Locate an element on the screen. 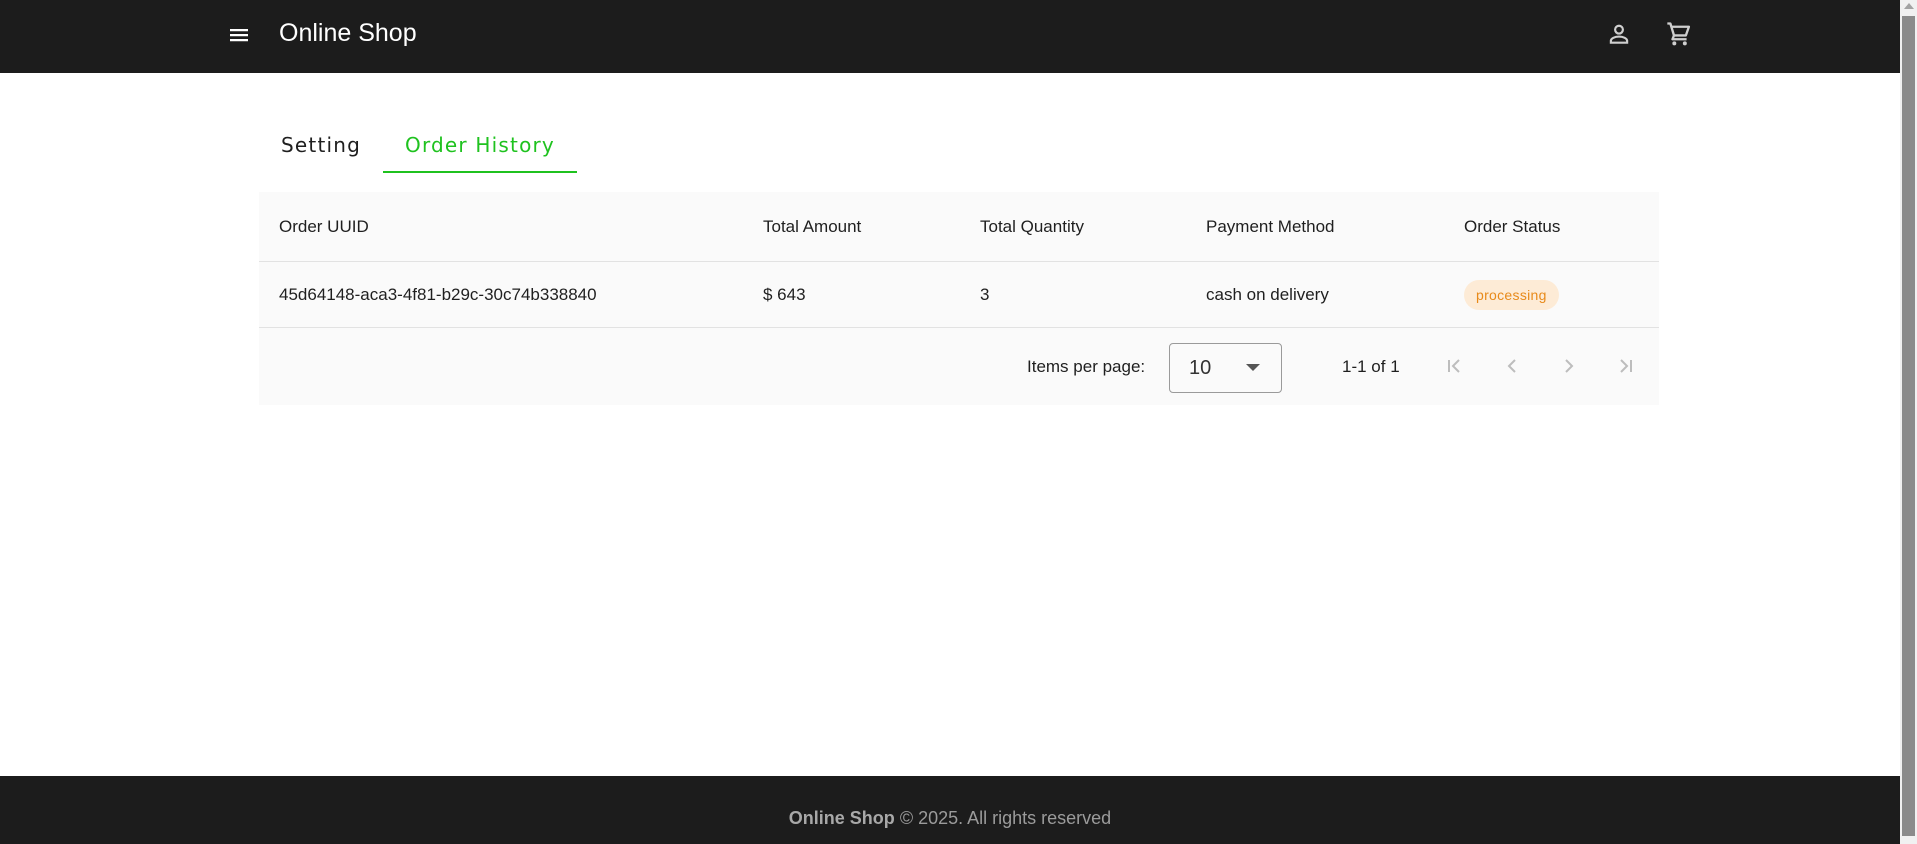  shopping-cart-icon is located at coordinates (1679, 34).